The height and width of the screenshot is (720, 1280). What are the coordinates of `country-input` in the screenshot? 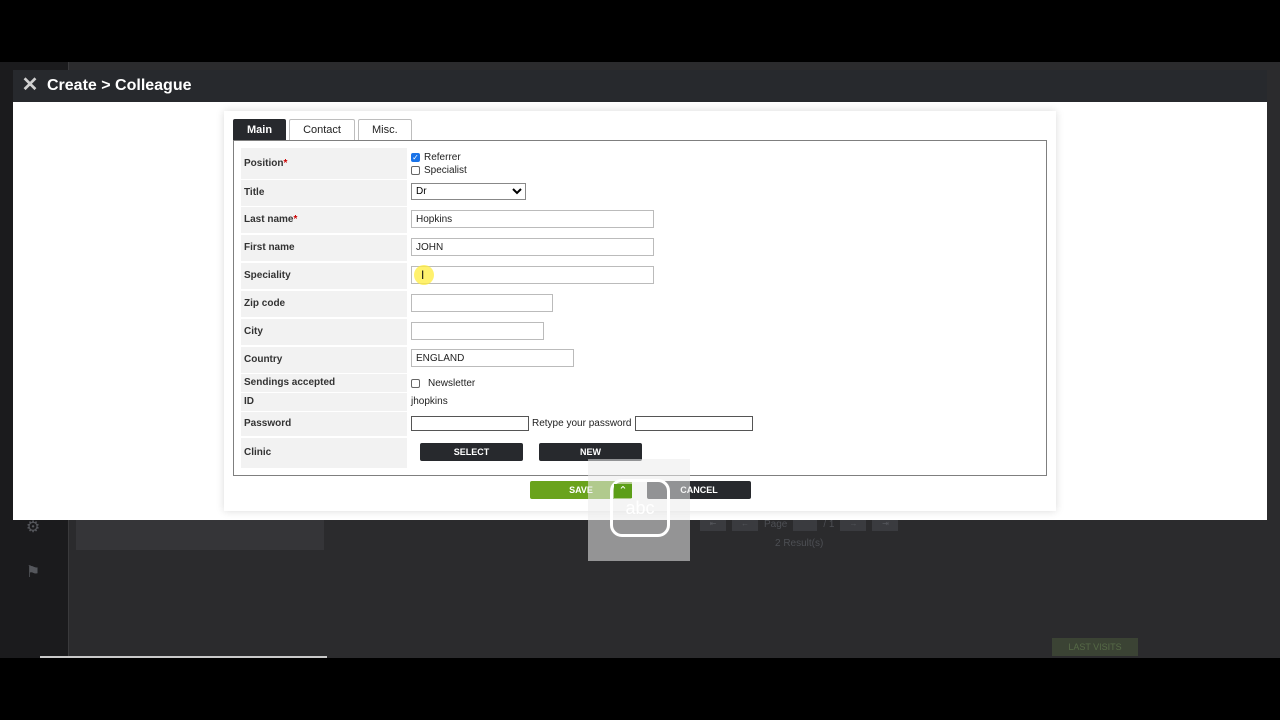 It's located at (492, 358).